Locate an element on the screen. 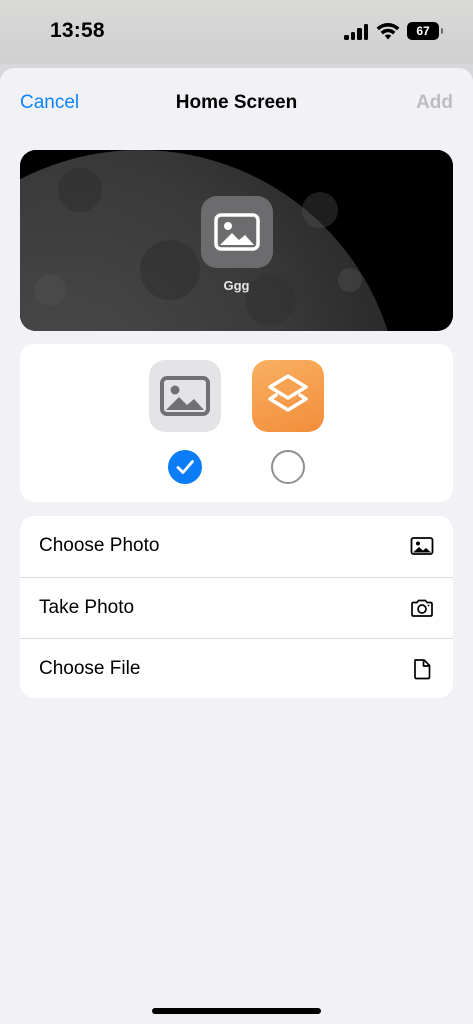  status-time: 13:58 is located at coordinates (77, 30).